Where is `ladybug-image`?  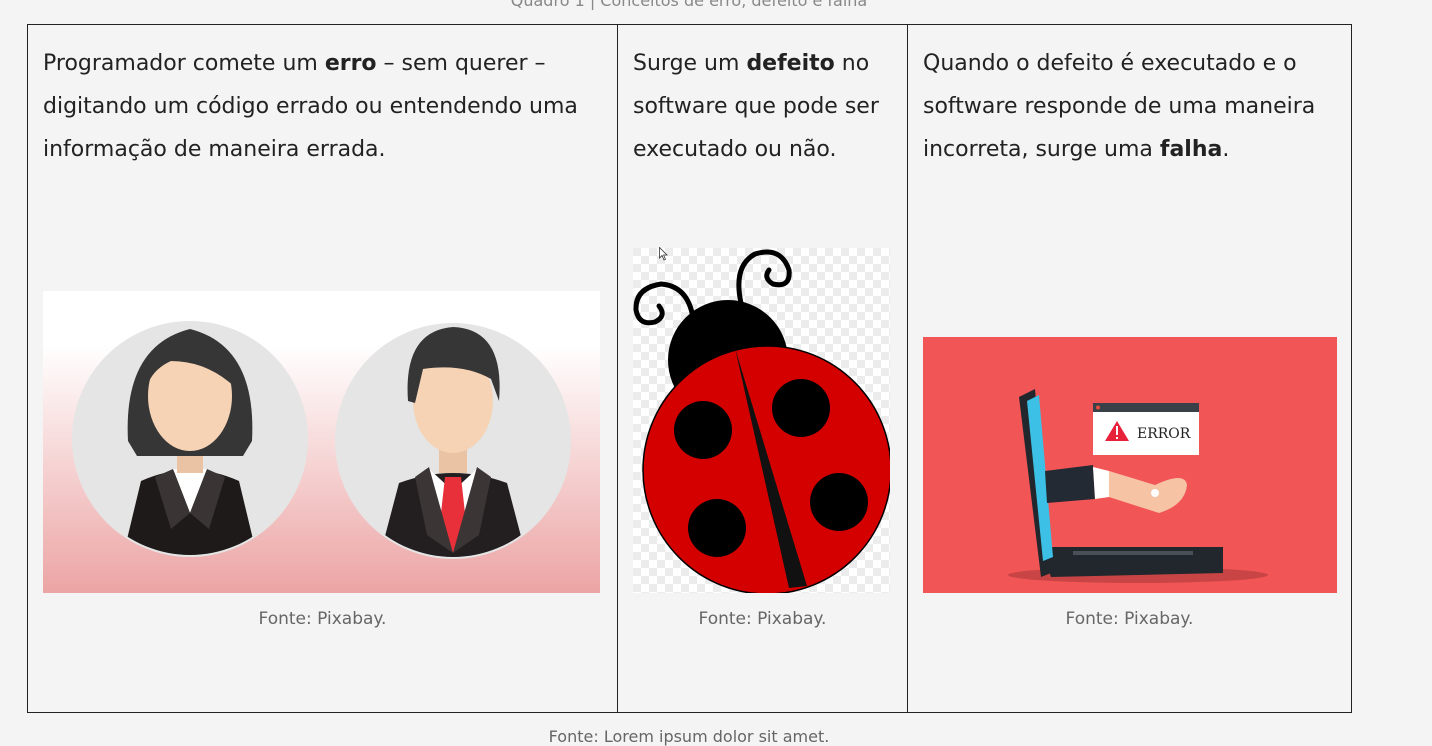
ladybug-image is located at coordinates (761, 420).